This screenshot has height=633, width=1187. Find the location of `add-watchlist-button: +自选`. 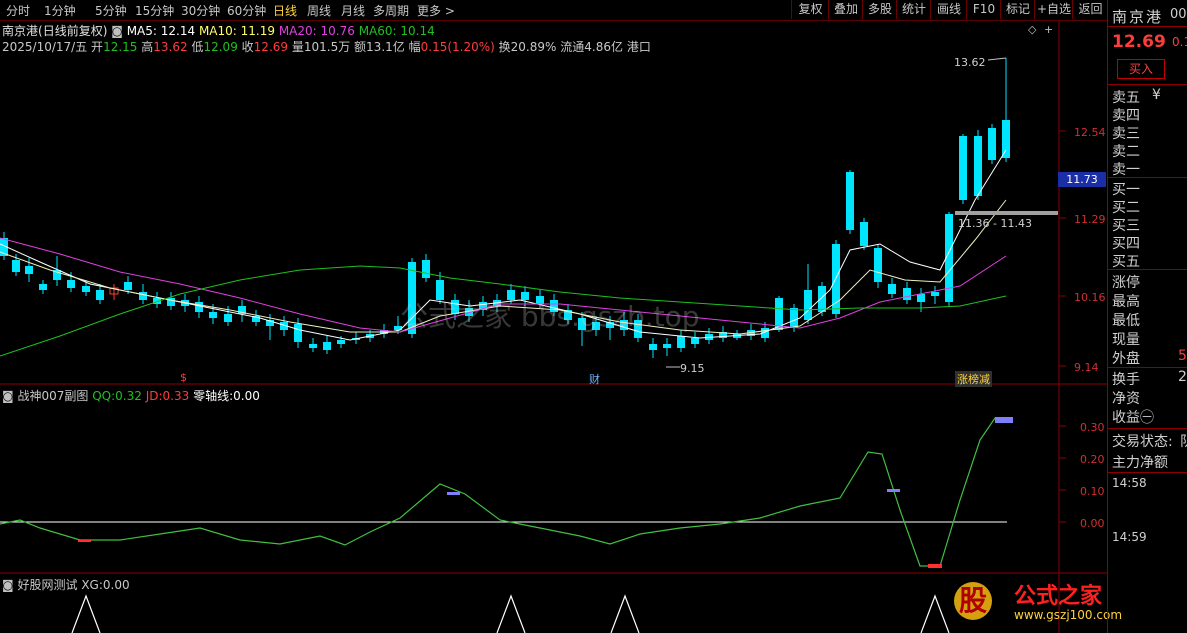

add-watchlist-button: +自选 is located at coordinates (1053, 9).